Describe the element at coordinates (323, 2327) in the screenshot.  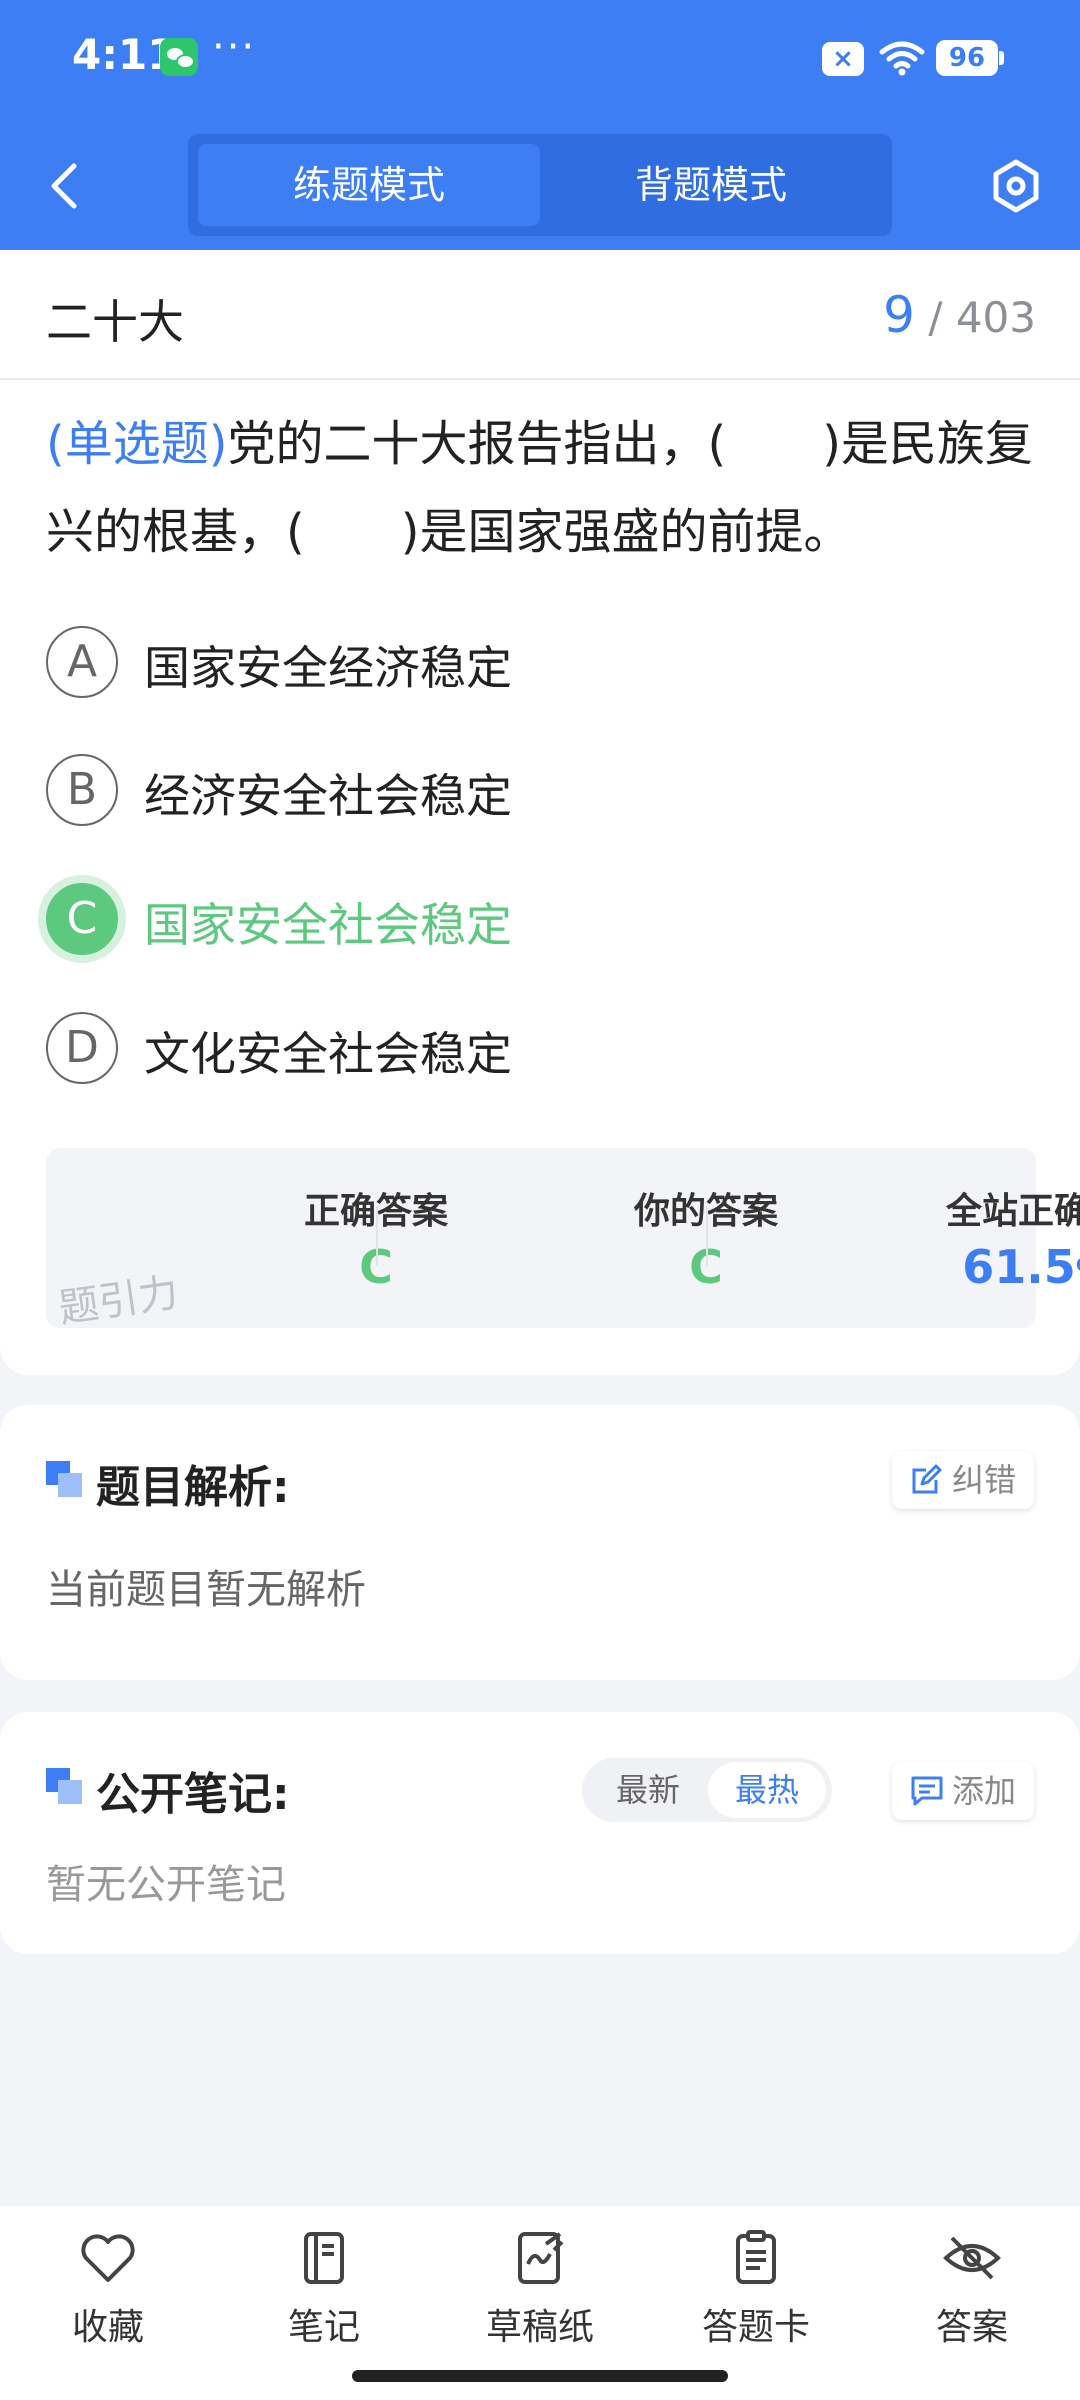
I see `tab-label: 笔记` at that location.